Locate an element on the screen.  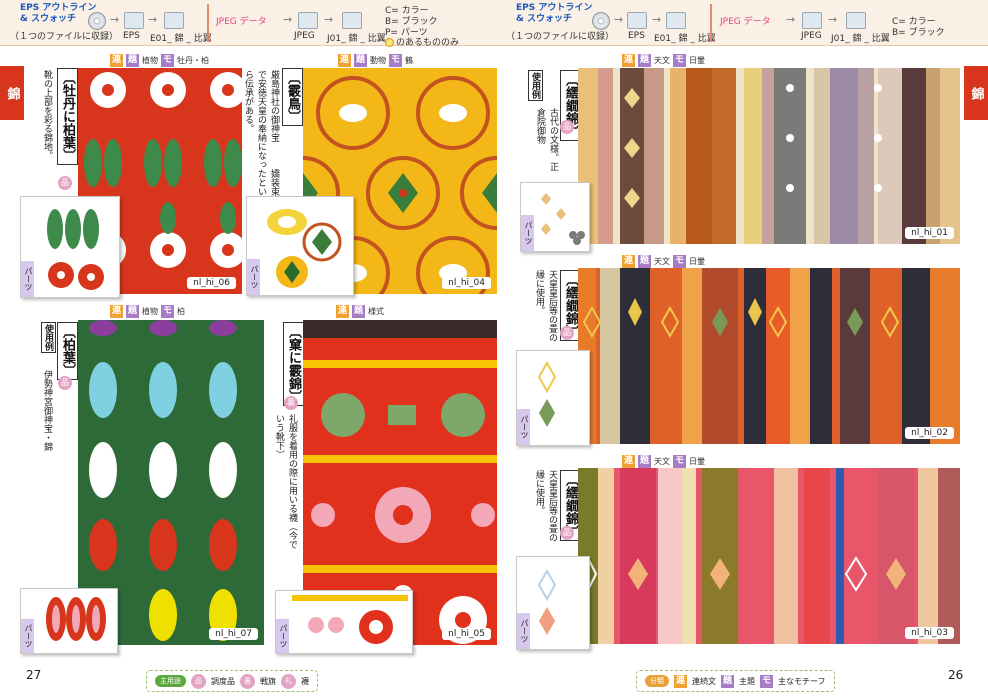
pattern-code: nl_hi_06 is located at coordinates (211, 283).